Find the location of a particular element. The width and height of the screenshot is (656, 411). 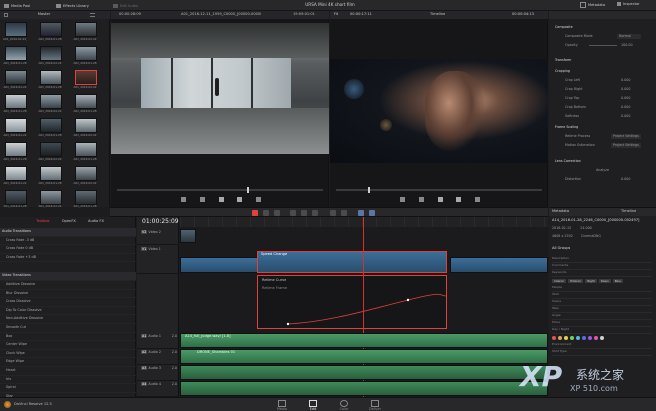

bin-name: Master is located at coordinates (44, 14).